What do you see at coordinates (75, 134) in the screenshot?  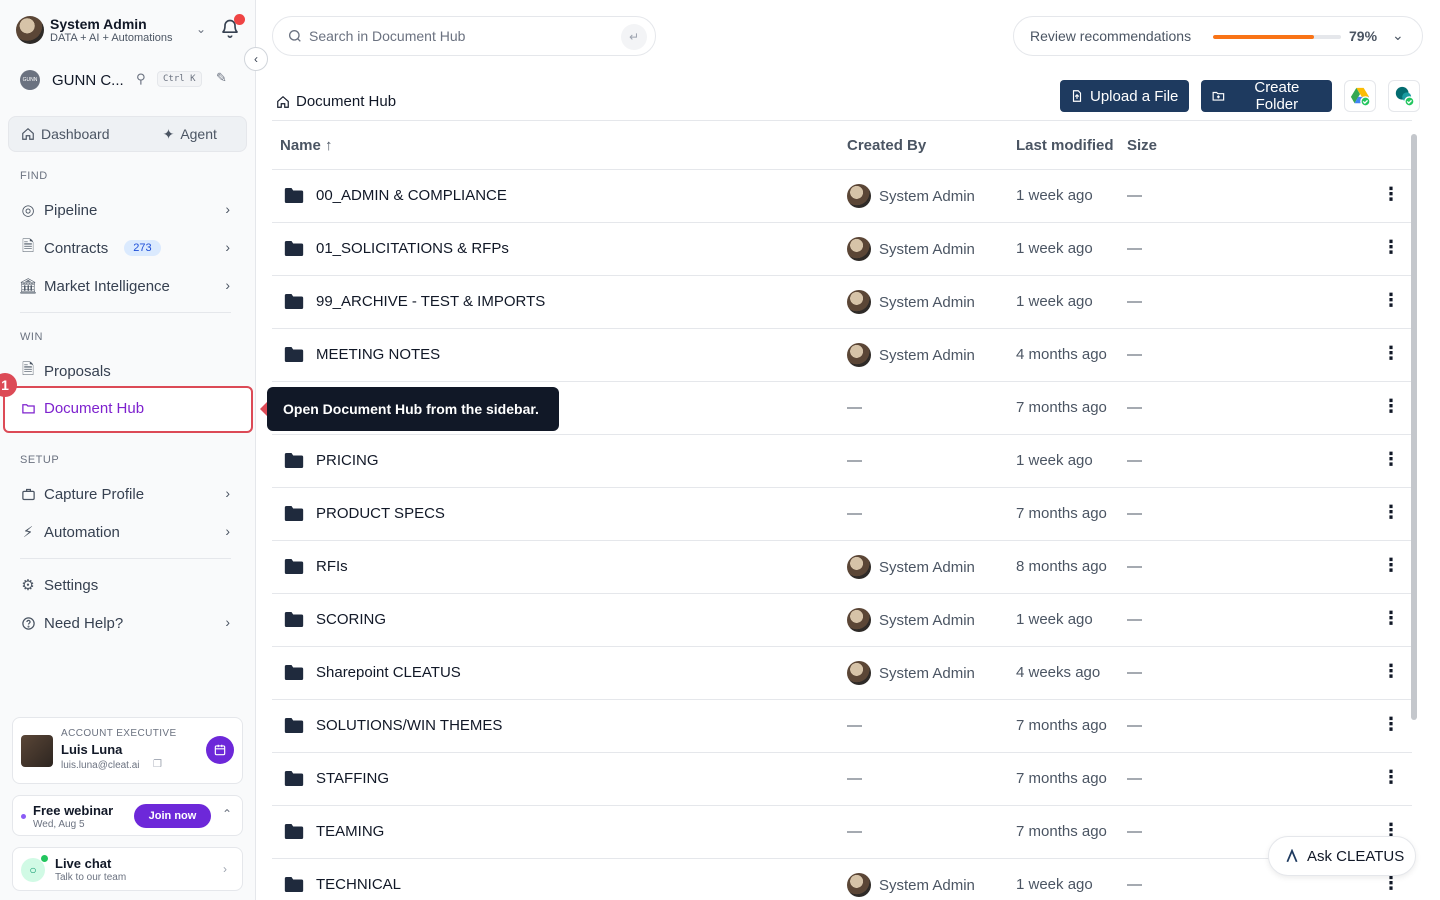 I see `dashboard-label: Dashboard` at bounding box center [75, 134].